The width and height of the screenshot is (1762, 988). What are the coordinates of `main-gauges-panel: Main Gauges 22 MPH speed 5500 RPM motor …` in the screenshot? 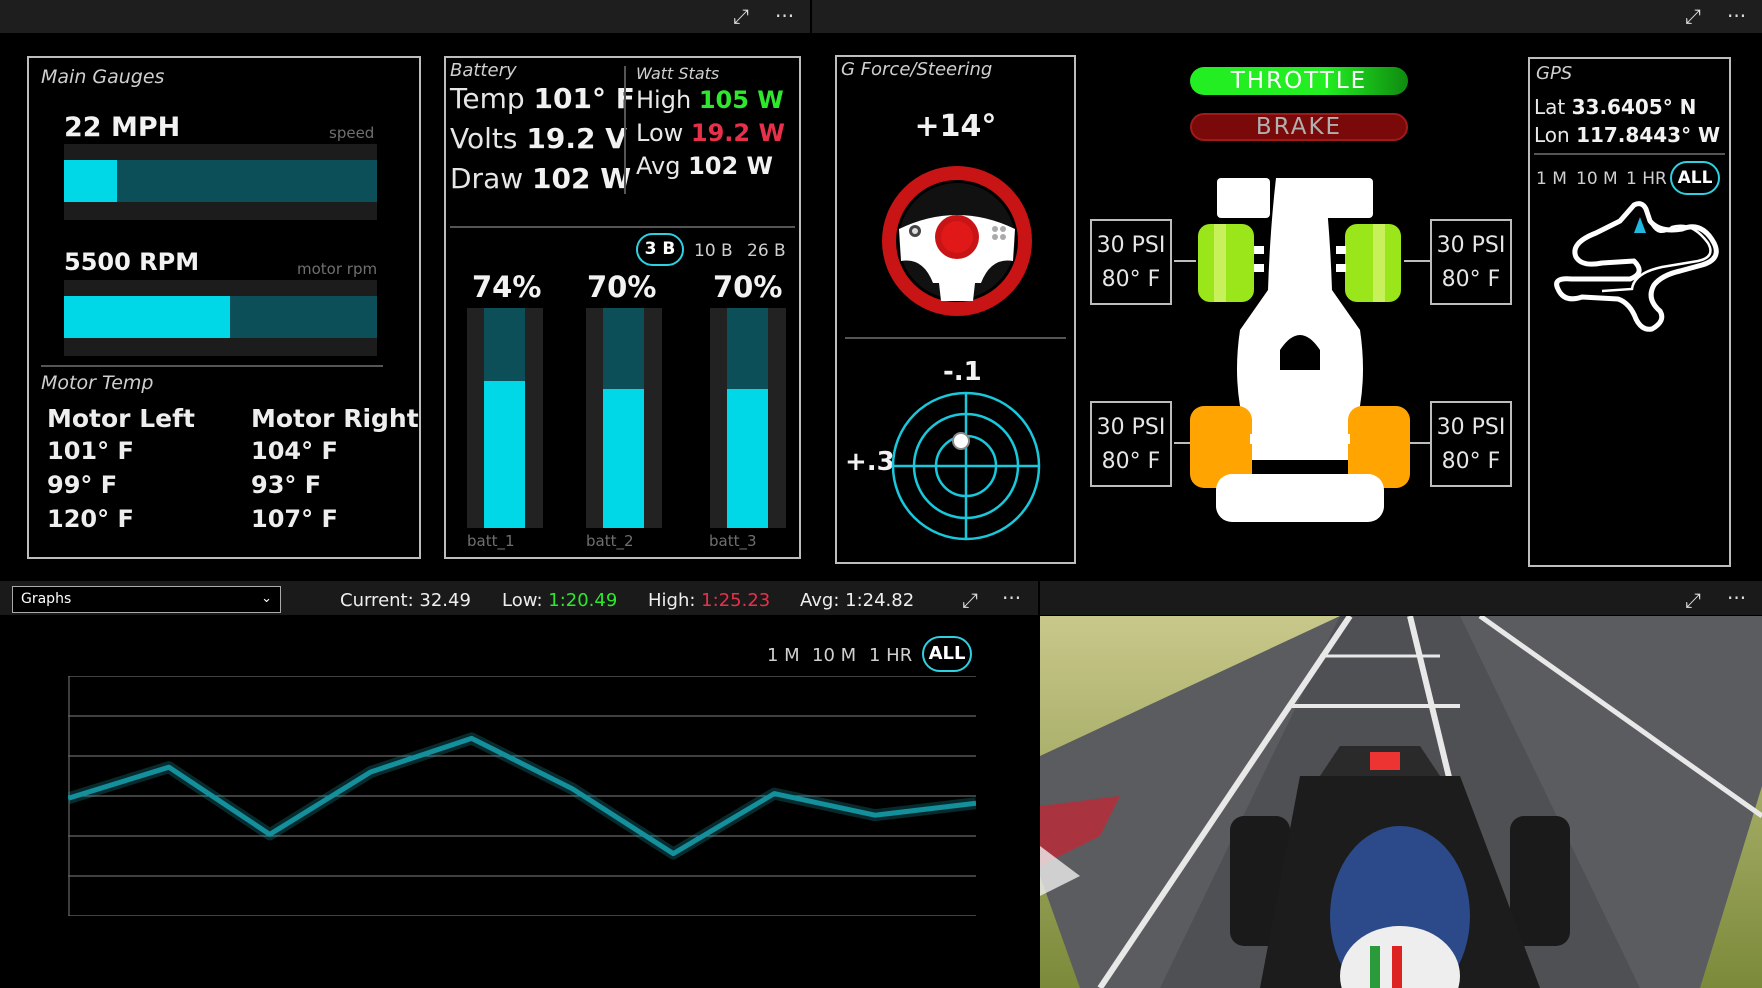 It's located at (224, 307).